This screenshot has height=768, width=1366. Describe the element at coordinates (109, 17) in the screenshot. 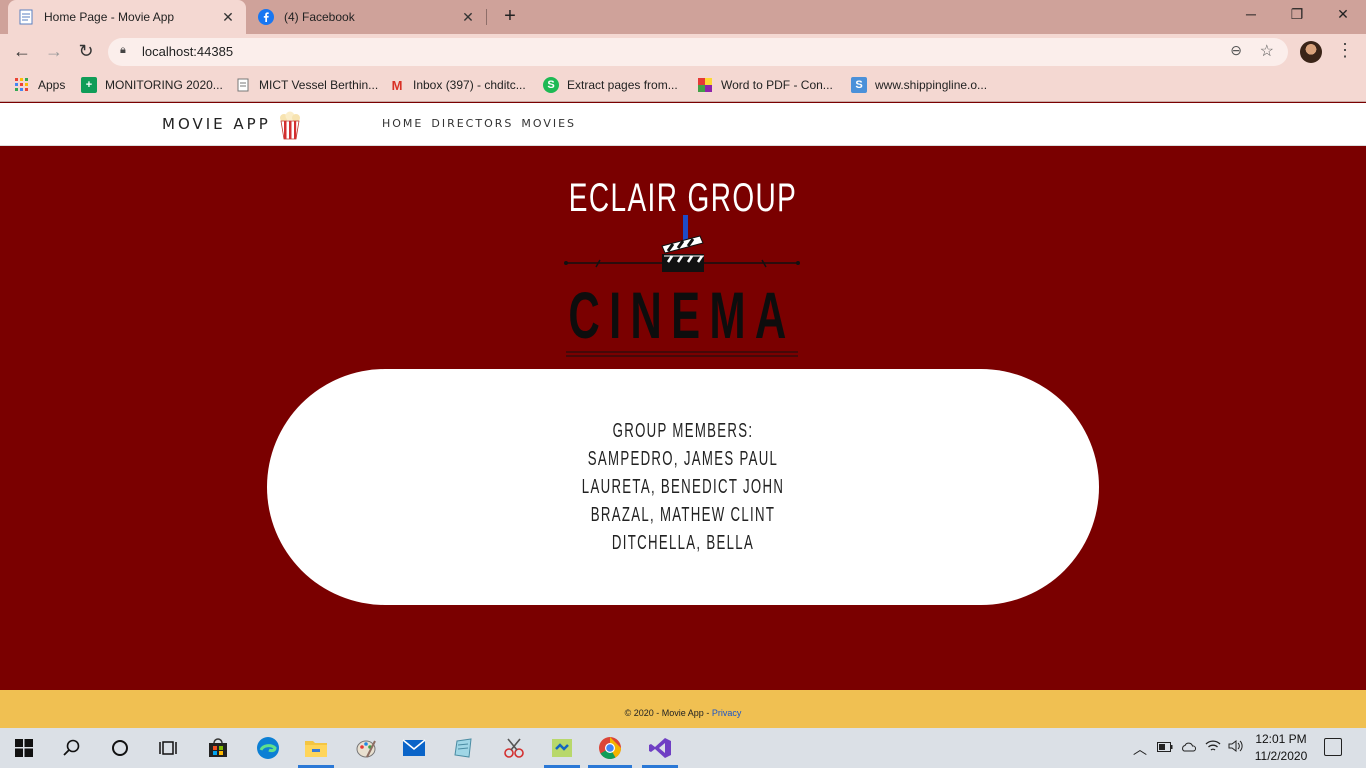

I see `tab-title: Home Page - Movie App` at that location.